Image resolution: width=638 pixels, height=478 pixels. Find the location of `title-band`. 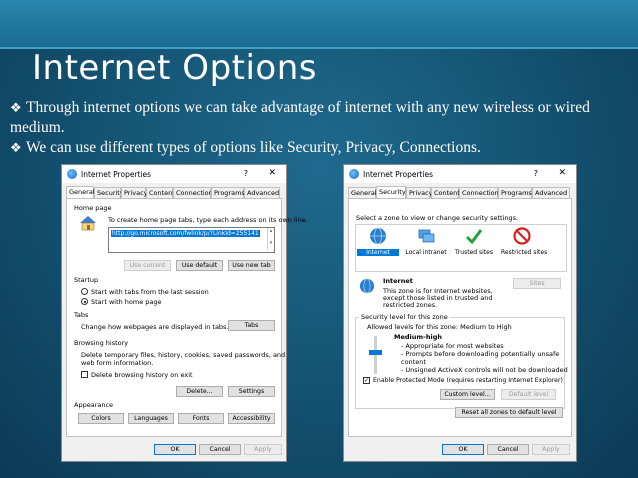

title-band is located at coordinates (319, 24).